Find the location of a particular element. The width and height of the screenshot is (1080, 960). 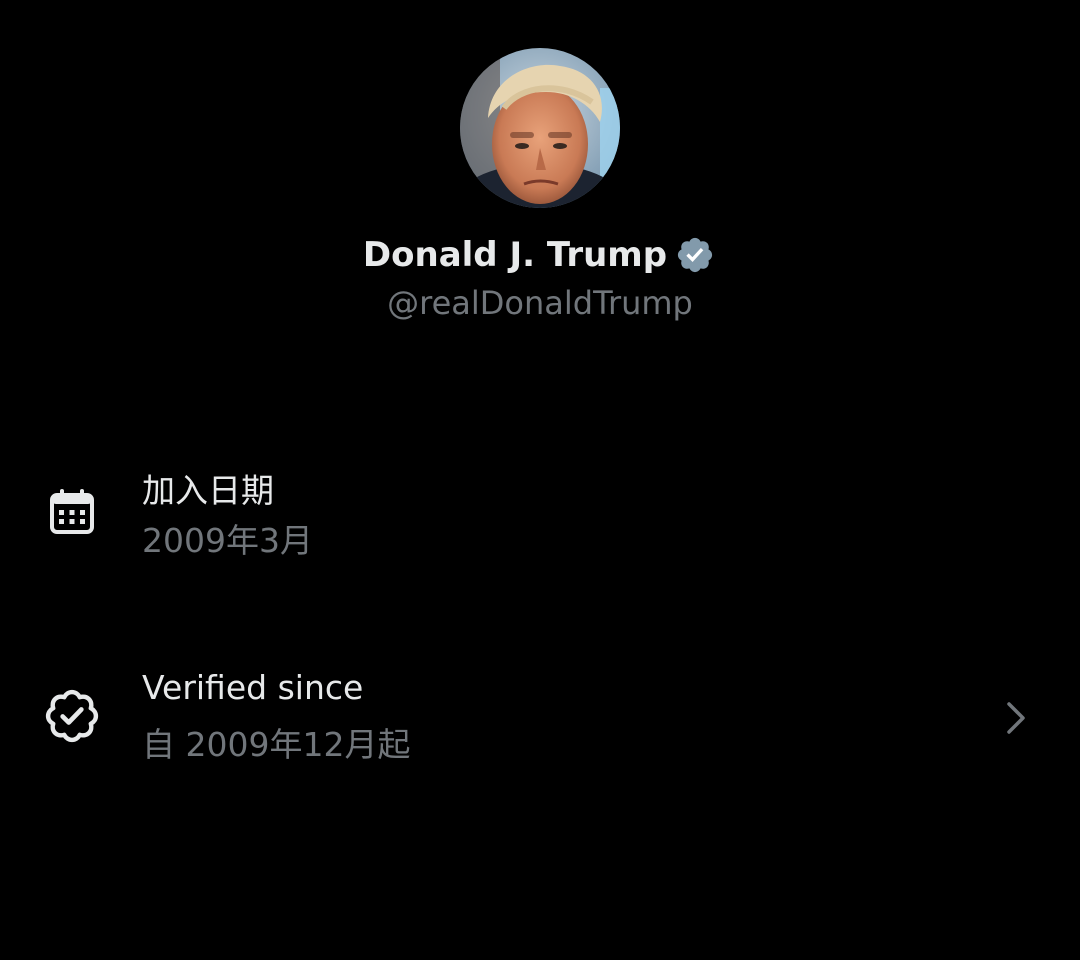

verified-since-value: 自 2009年12月起 is located at coordinates (276, 744).